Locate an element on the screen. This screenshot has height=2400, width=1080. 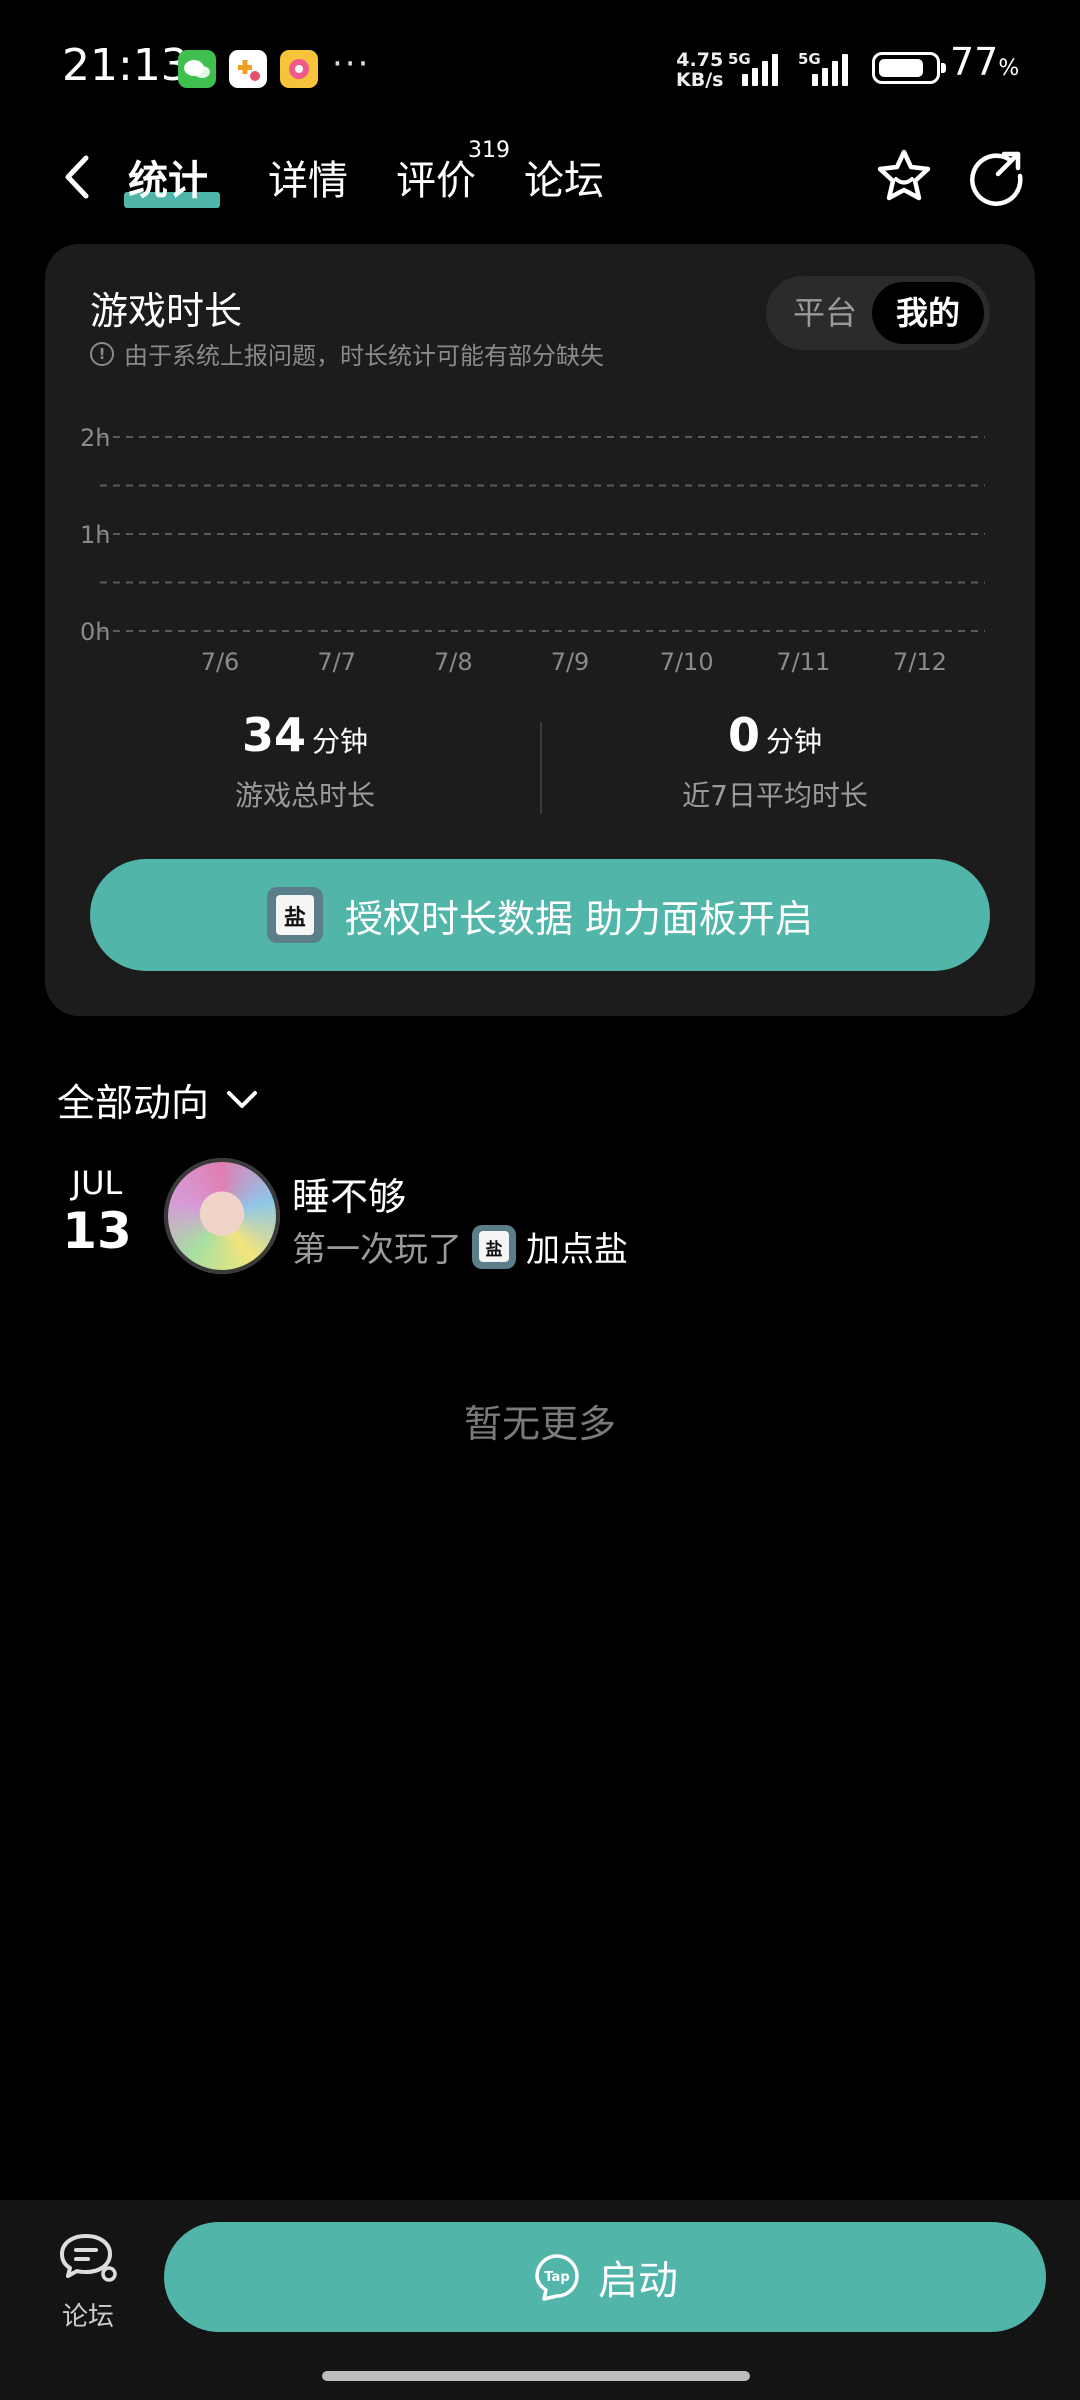
chart-x-tick-label: 7/11 is located at coordinates (803, 662).